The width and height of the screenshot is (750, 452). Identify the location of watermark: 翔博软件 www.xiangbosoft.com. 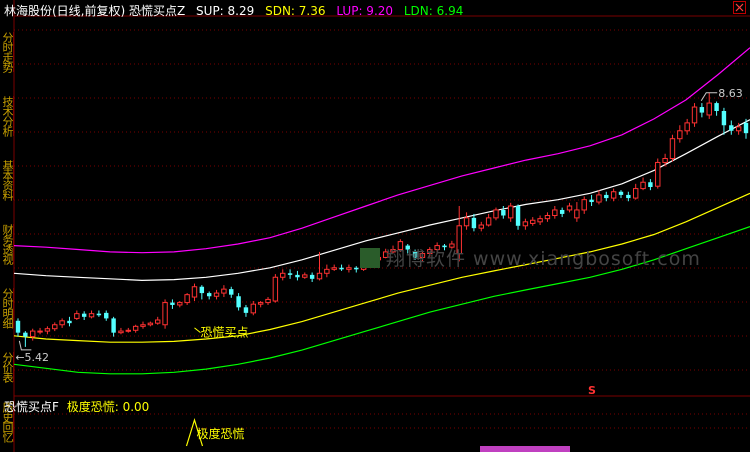
(530, 257).